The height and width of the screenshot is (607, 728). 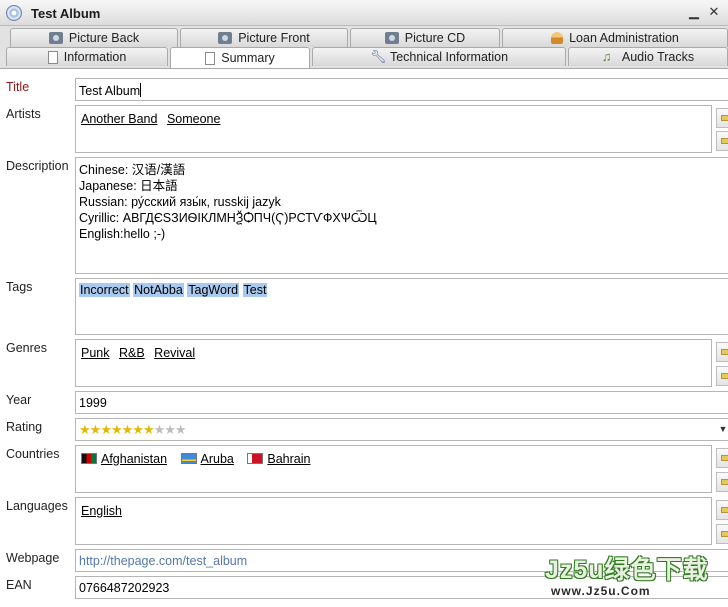 I want to click on description-line: Chinese: 汉语/漢語, so click(x=132, y=170).